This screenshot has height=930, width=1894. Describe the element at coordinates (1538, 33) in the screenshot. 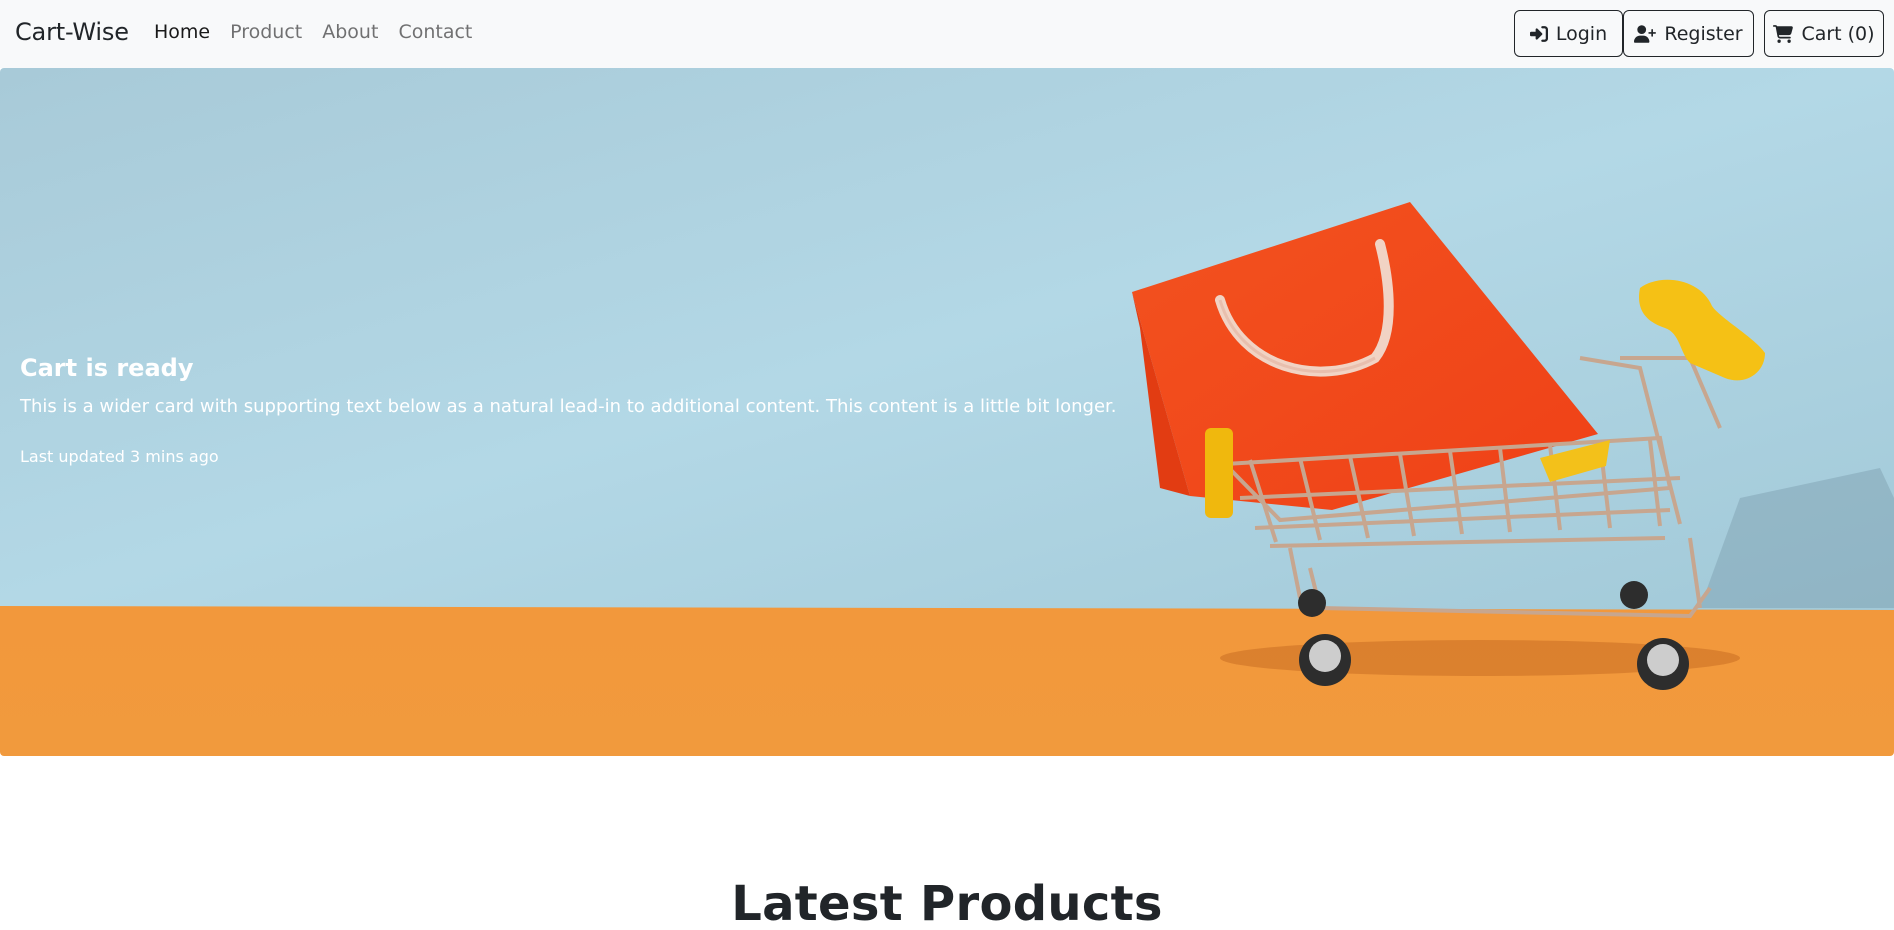

I see `sign-in-icon` at that location.